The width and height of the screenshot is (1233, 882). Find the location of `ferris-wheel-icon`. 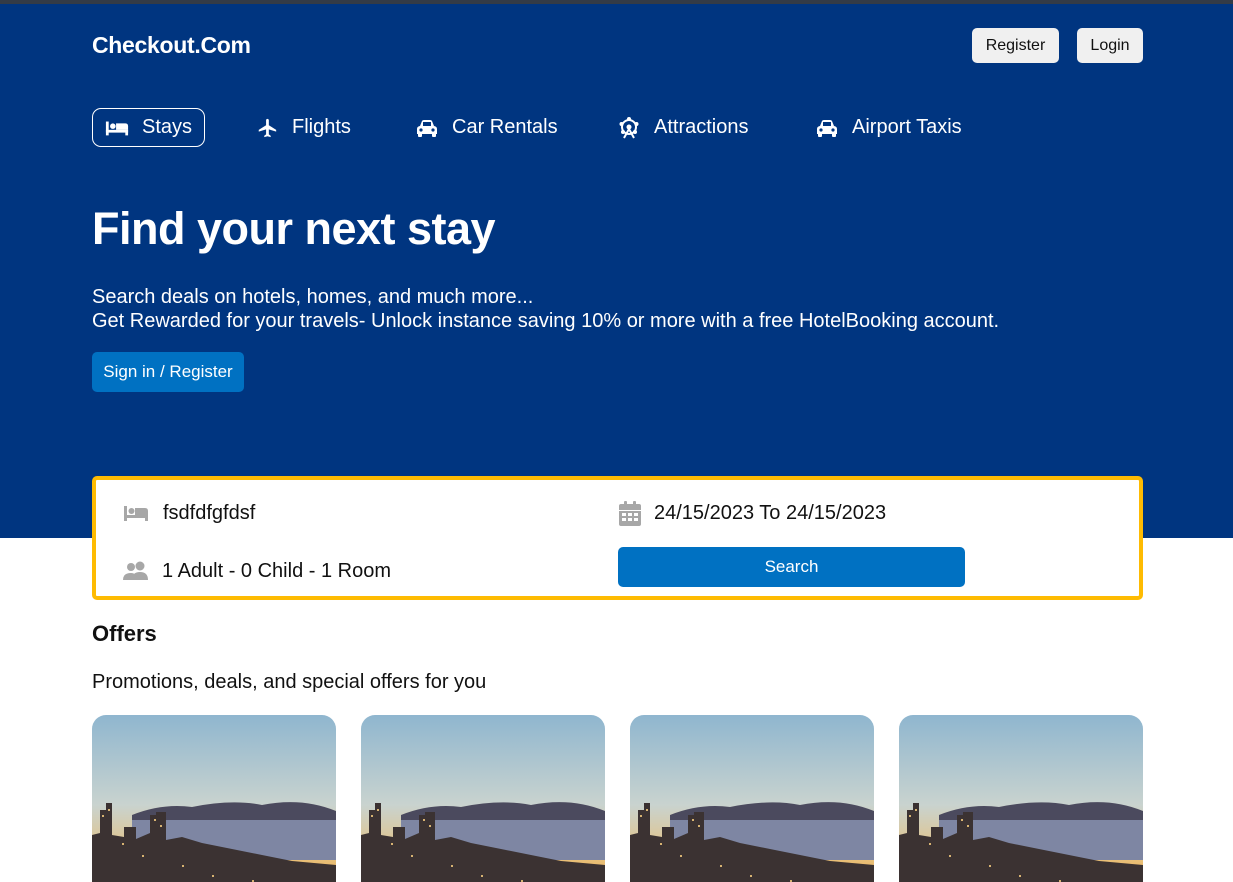

ferris-wheel-icon is located at coordinates (629, 128).